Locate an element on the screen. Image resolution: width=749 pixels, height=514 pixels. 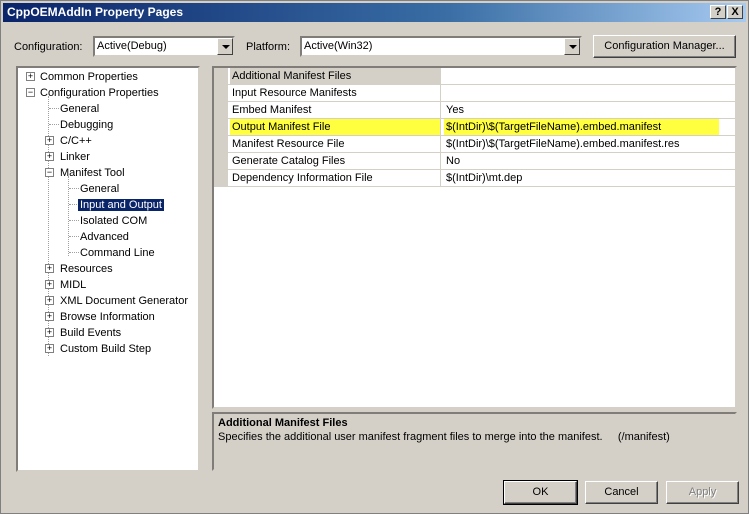
configuration-value: Active(Debug) is located at coordinates (132, 46).